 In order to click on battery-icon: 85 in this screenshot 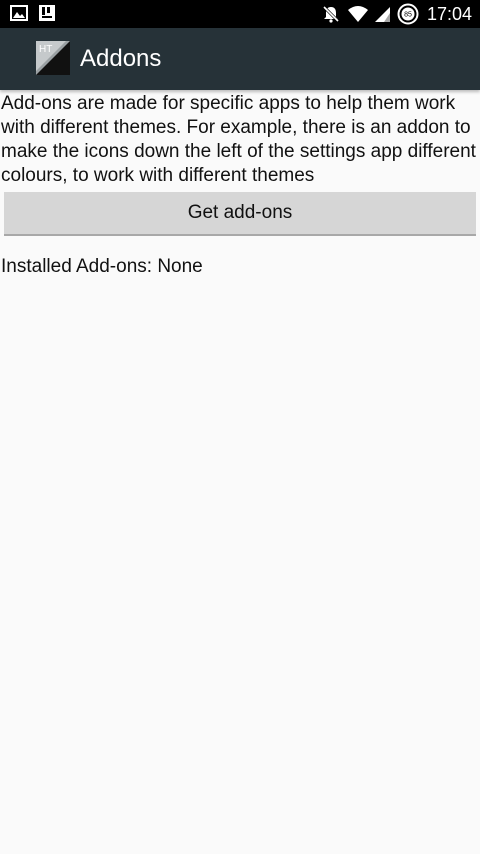, I will do `click(408, 14)`.